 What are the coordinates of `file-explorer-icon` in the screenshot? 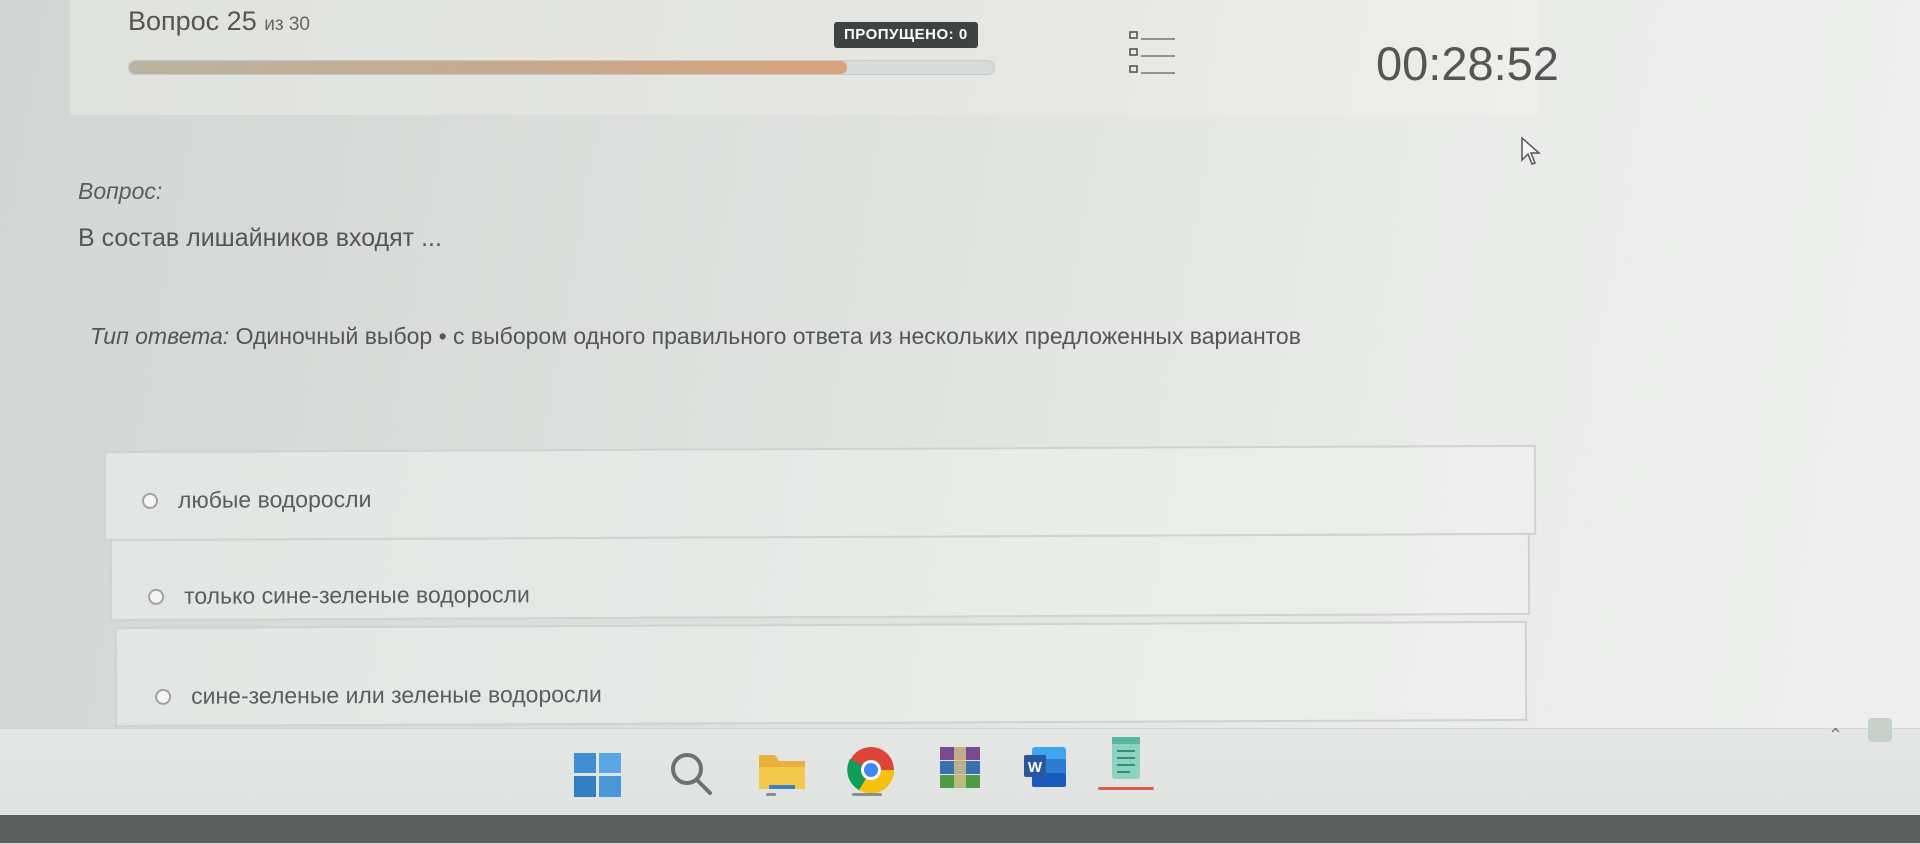 It's located at (782, 770).